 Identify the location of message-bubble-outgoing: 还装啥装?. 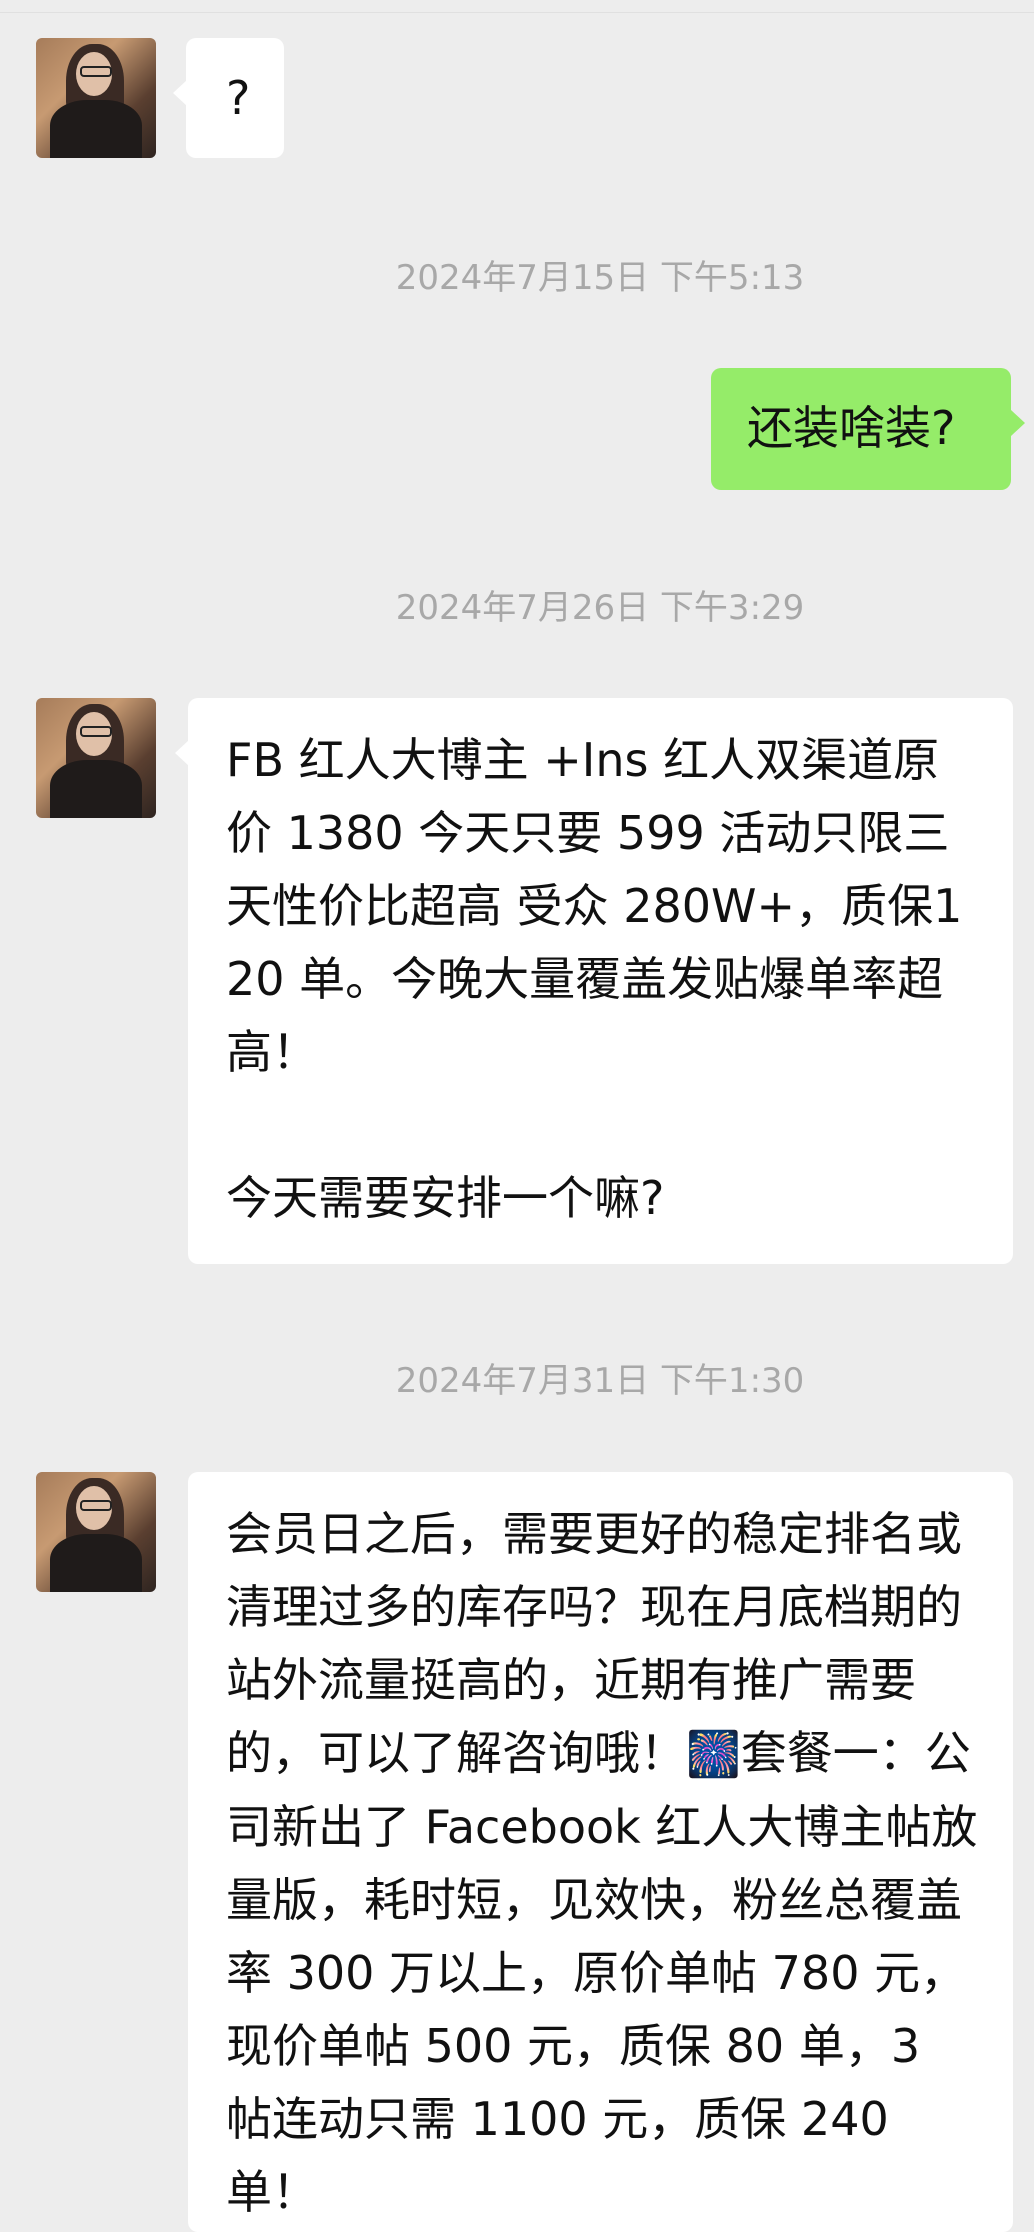
(868, 429).